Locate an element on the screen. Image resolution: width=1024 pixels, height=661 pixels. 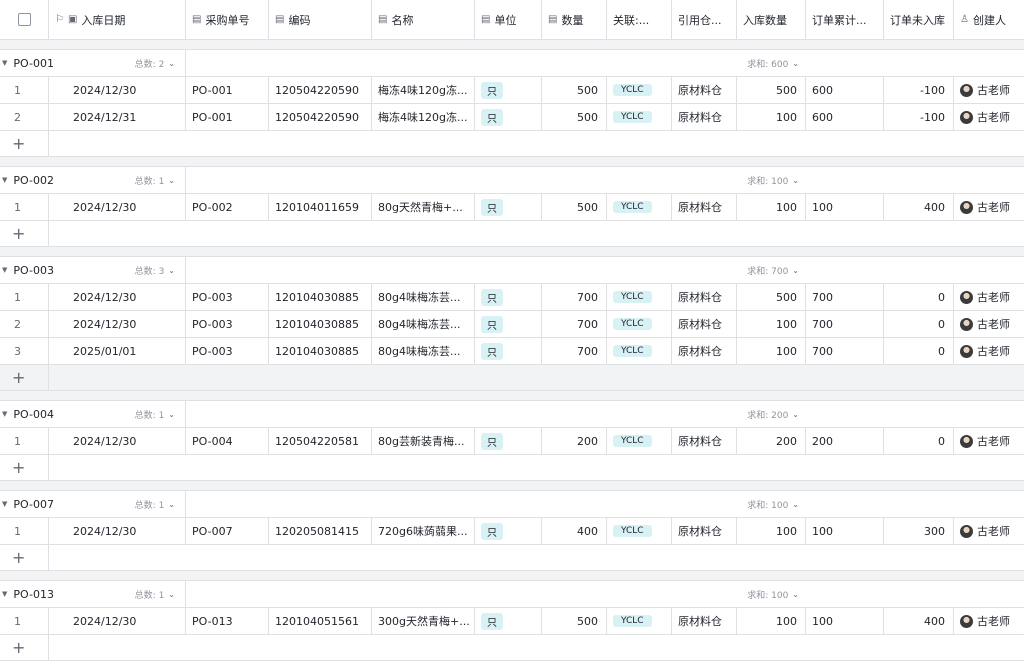
col-header-unit: ▤ 单位 is located at coordinates (508, 20).